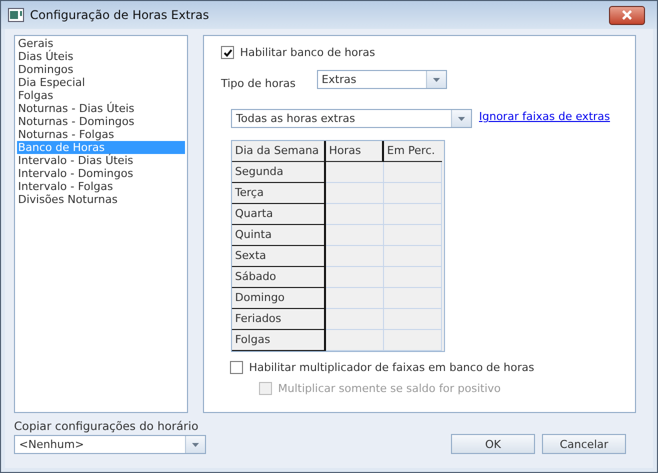  What do you see at coordinates (258, 83) in the screenshot?
I see `field-label: Tipo de horas` at bounding box center [258, 83].